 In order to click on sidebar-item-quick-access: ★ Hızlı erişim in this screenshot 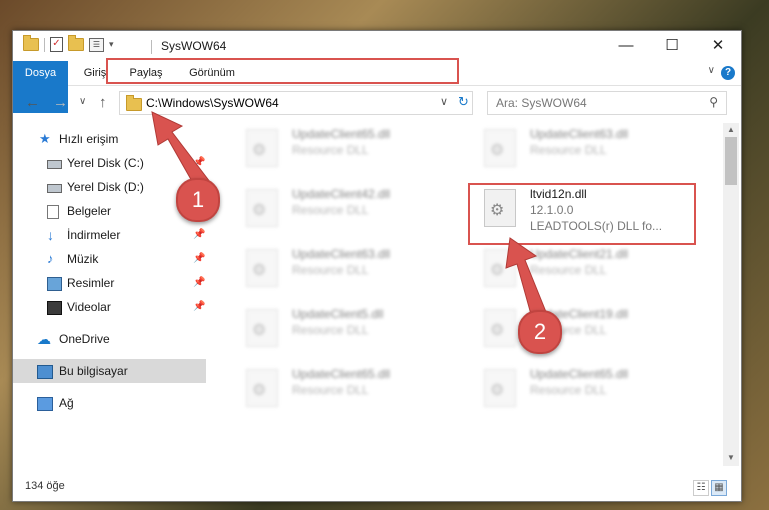, I will do `click(109, 139)`.